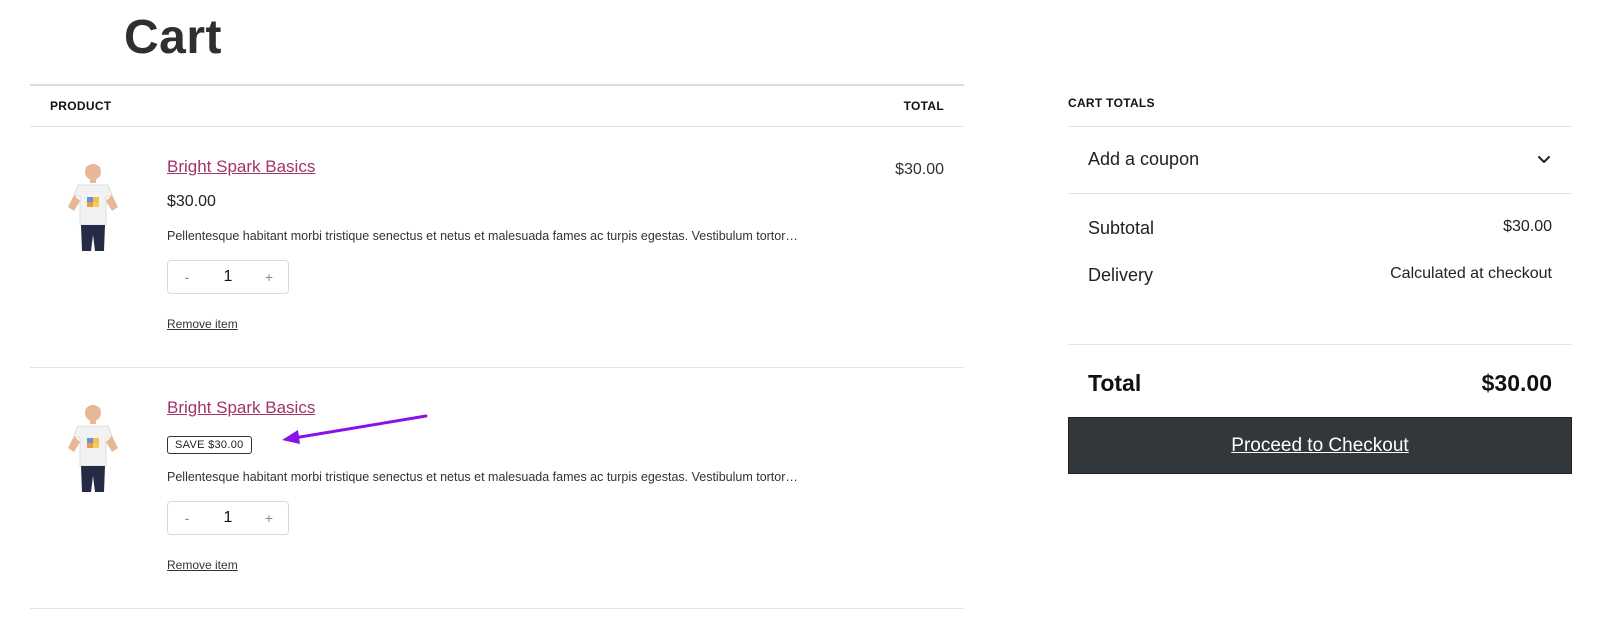 Image resolution: width=1600 pixels, height=640 pixels. What do you see at coordinates (1527, 226) in the screenshot?
I see `subtotal-value: $30.00` at bounding box center [1527, 226].